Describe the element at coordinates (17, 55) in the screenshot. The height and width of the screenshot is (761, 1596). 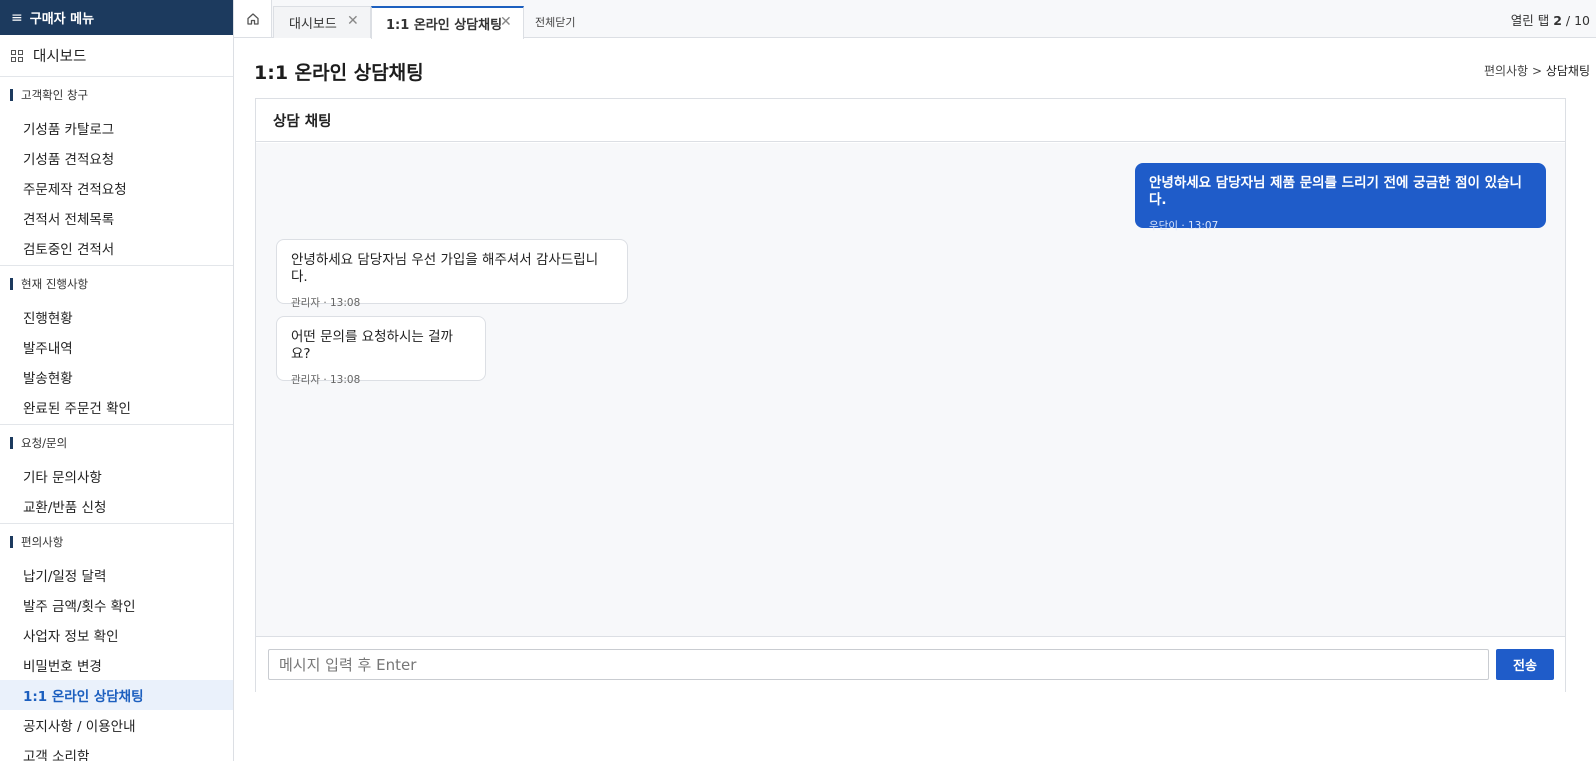
I see `grid-icon` at that location.